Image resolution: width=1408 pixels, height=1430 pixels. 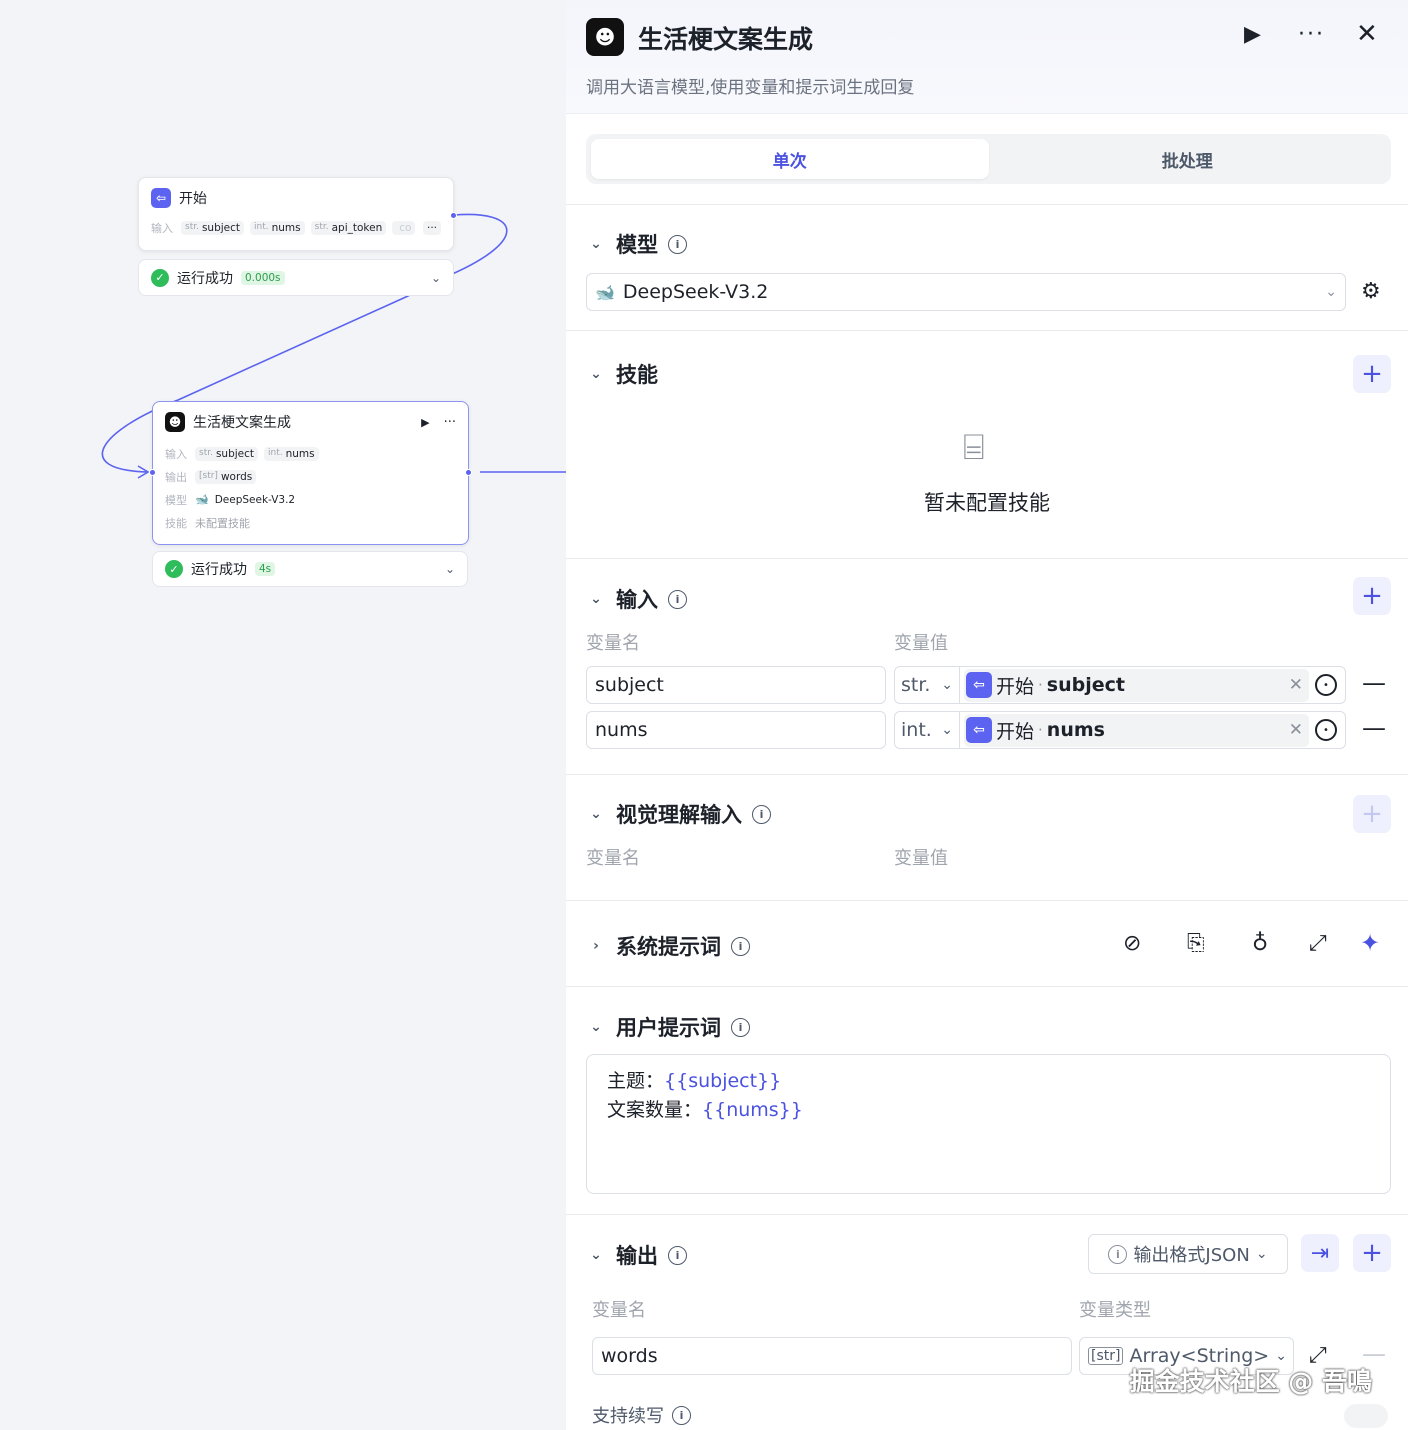 What do you see at coordinates (431, 227) in the screenshot?
I see `start-more-chip: ···` at bounding box center [431, 227].